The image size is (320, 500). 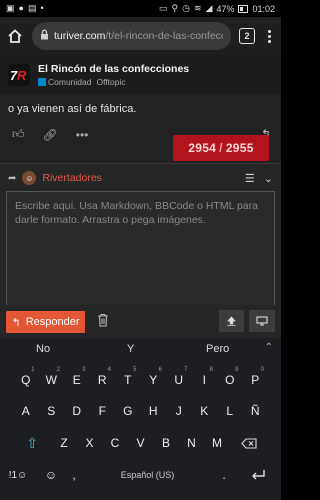 I want to click on reply-to-username: Rivertadores, so click(x=72, y=178).